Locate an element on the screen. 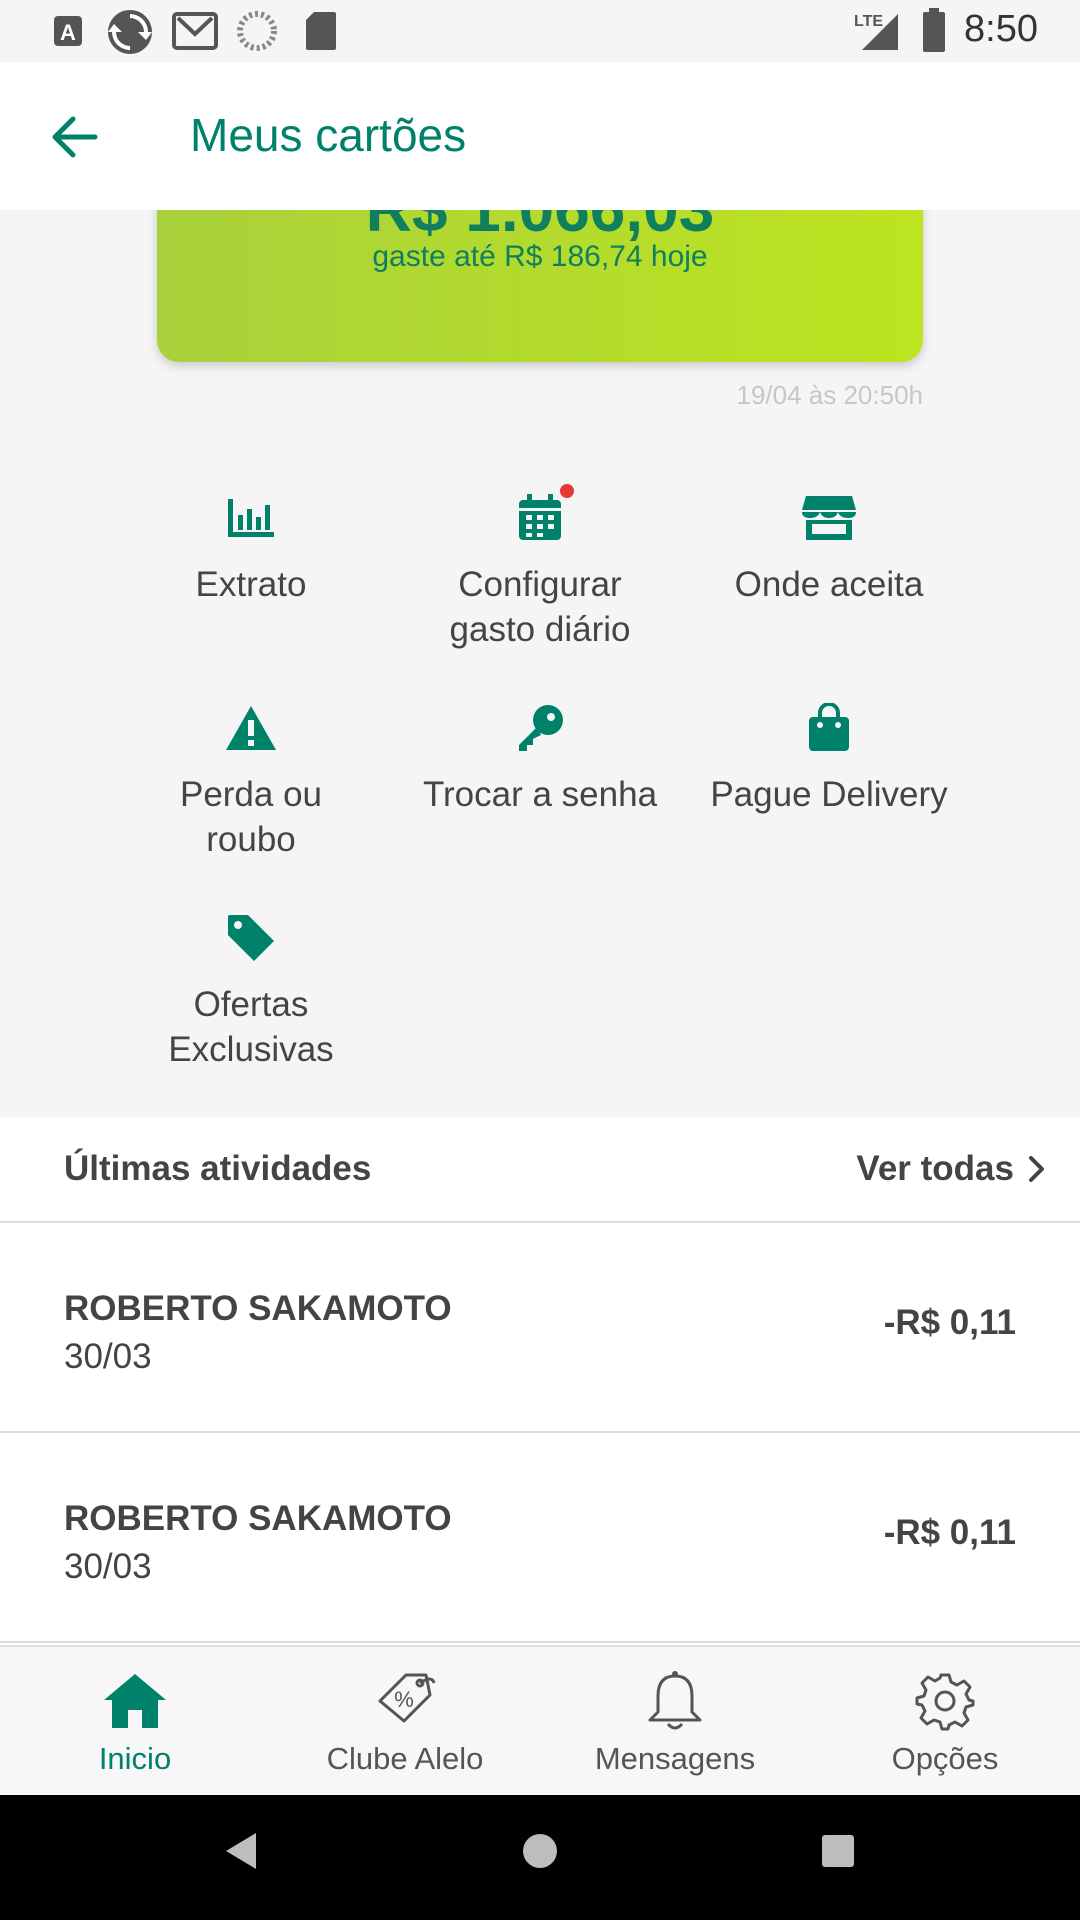 The height and width of the screenshot is (1920, 1080). action-pague-delivery: Pague Delivery is located at coordinates (829, 757).